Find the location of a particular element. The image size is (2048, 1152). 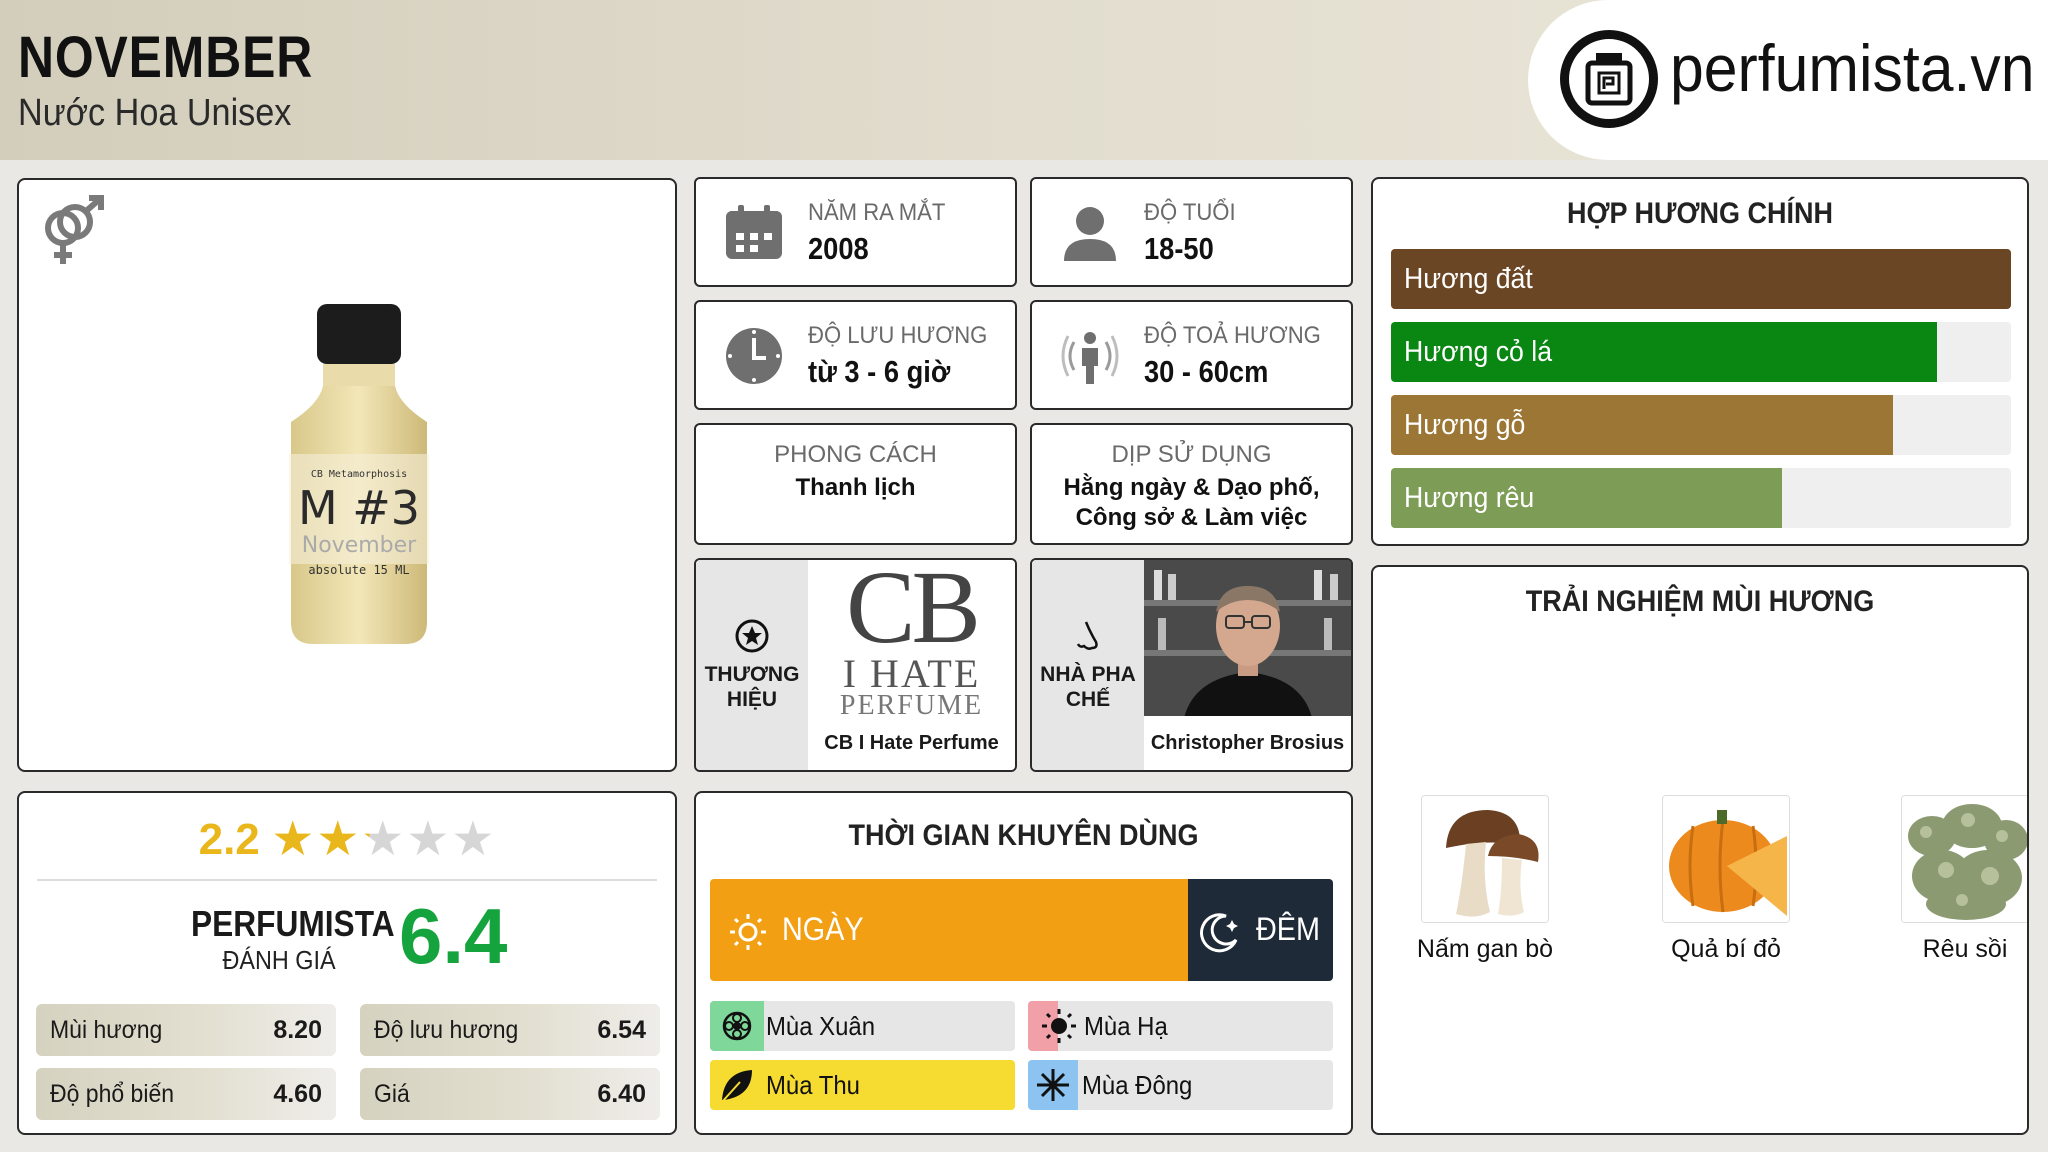

bottle-sub-text: November is located at coordinates (359, 545).